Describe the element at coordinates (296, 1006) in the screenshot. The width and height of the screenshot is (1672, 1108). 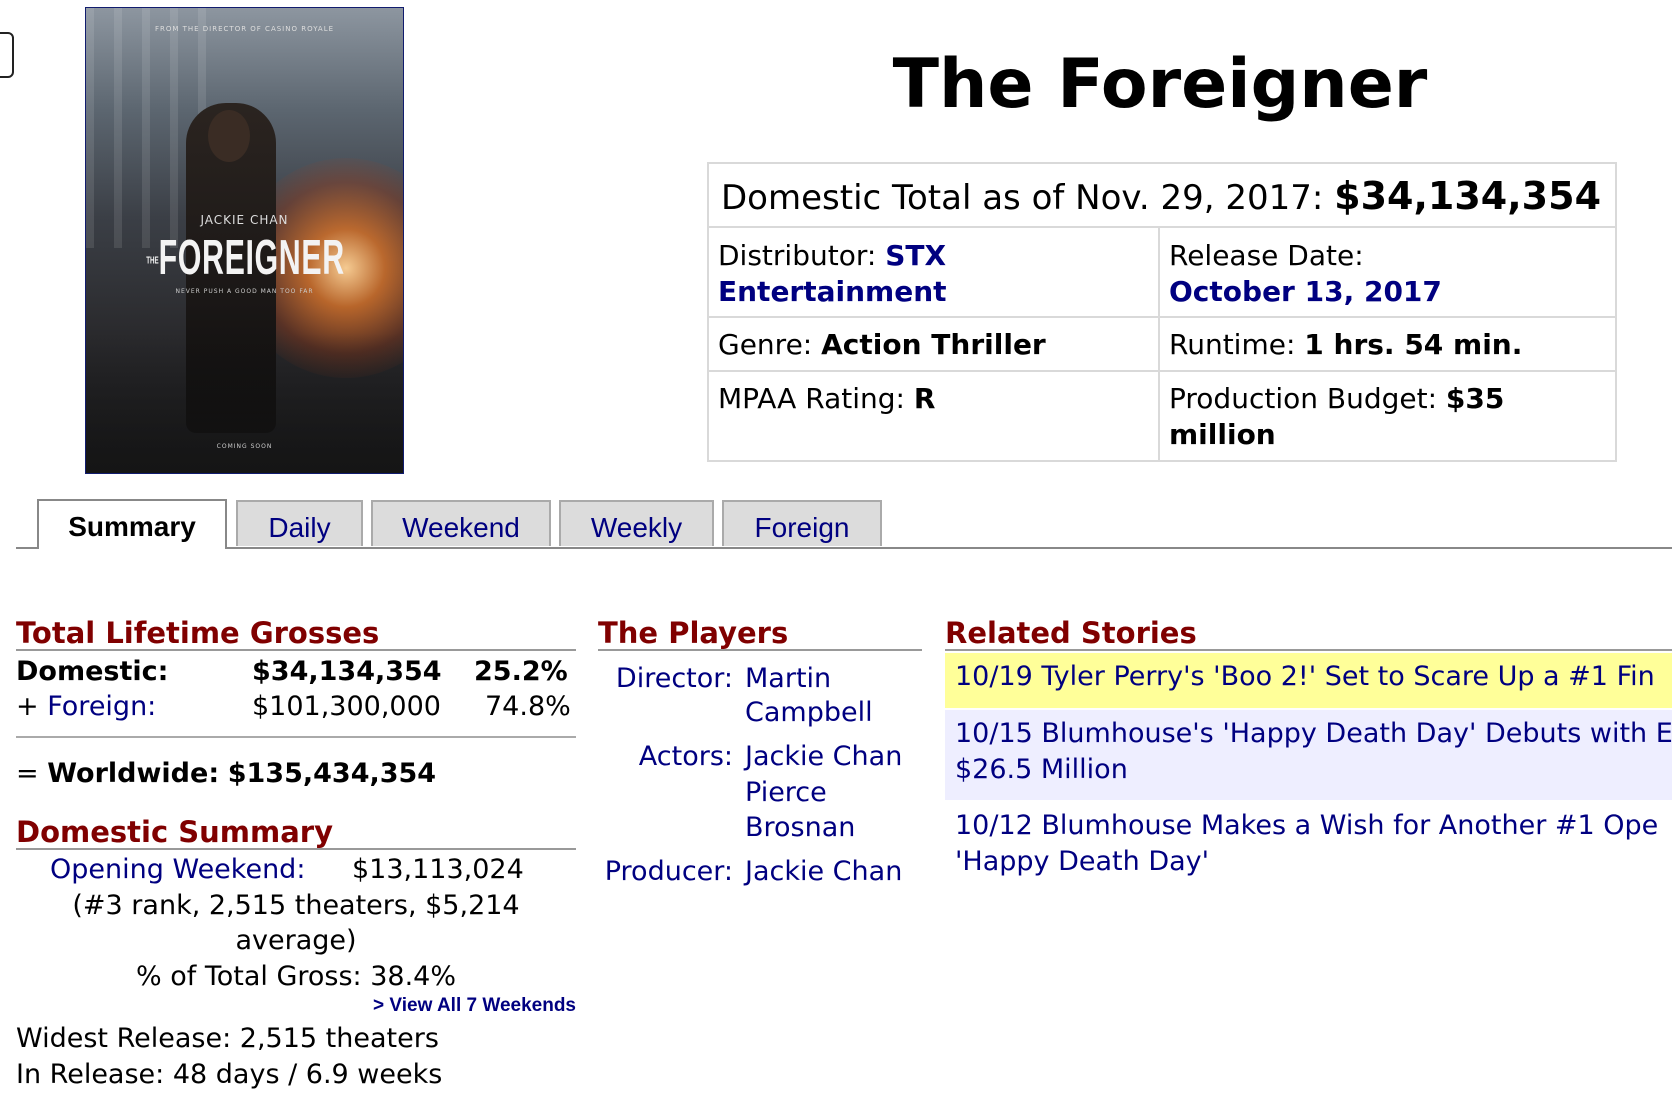
I see `view-all-weekends-link: > View All 7 Weekends` at that location.